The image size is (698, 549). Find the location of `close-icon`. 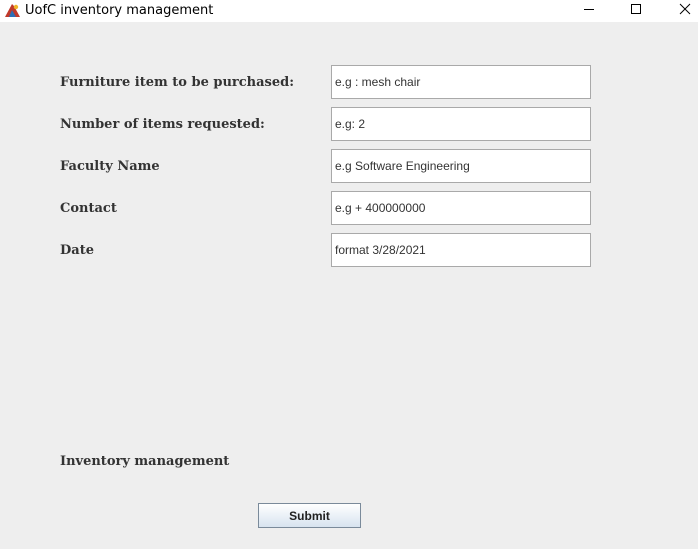

close-icon is located at coordinates (685, 11).